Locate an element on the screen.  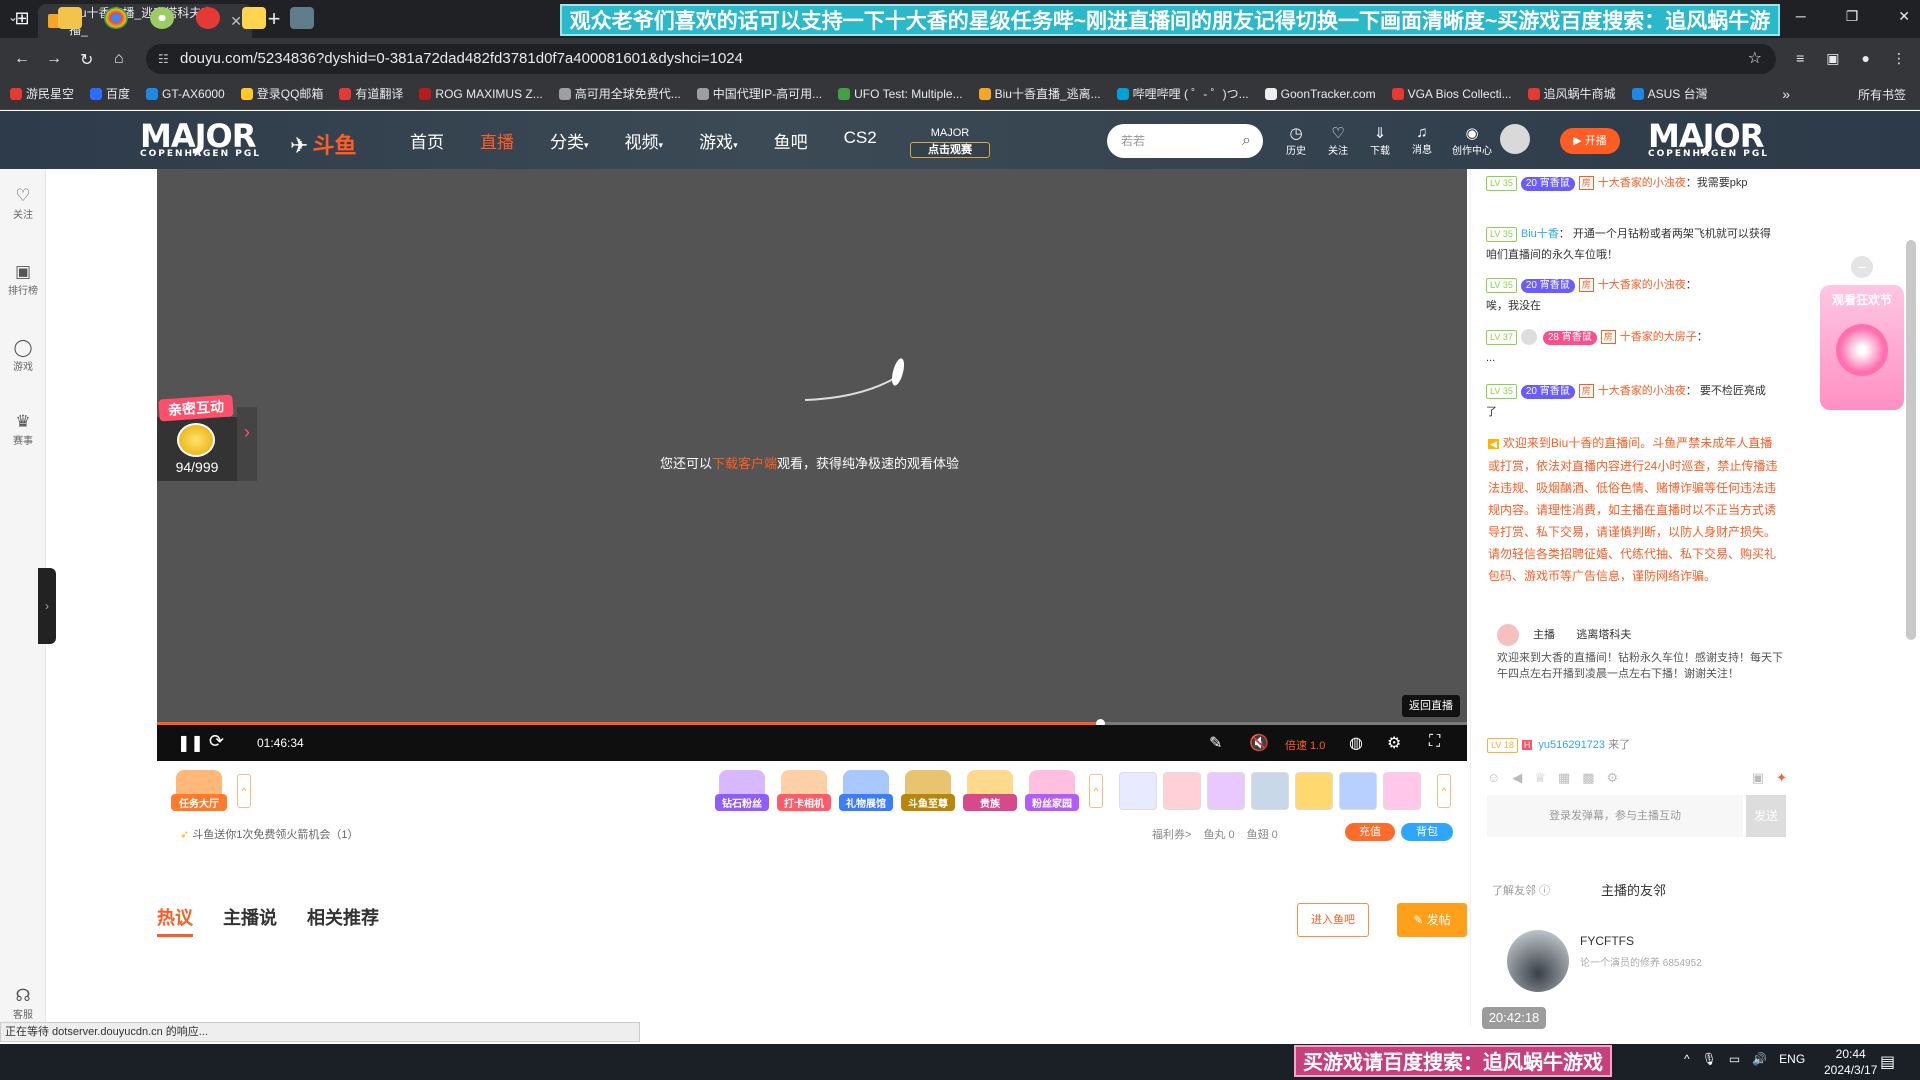
profile-icon: ● is located at coordinates (1866, 58).